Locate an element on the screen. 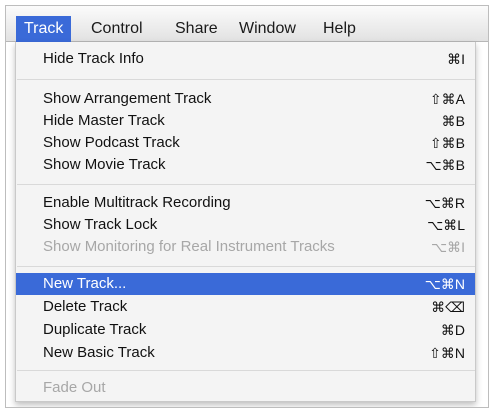 Image resolution: width=496 pixels, height=415 pixels. menu-item-shortcut: ⌥⌘L is located at coordinates (446, 225).